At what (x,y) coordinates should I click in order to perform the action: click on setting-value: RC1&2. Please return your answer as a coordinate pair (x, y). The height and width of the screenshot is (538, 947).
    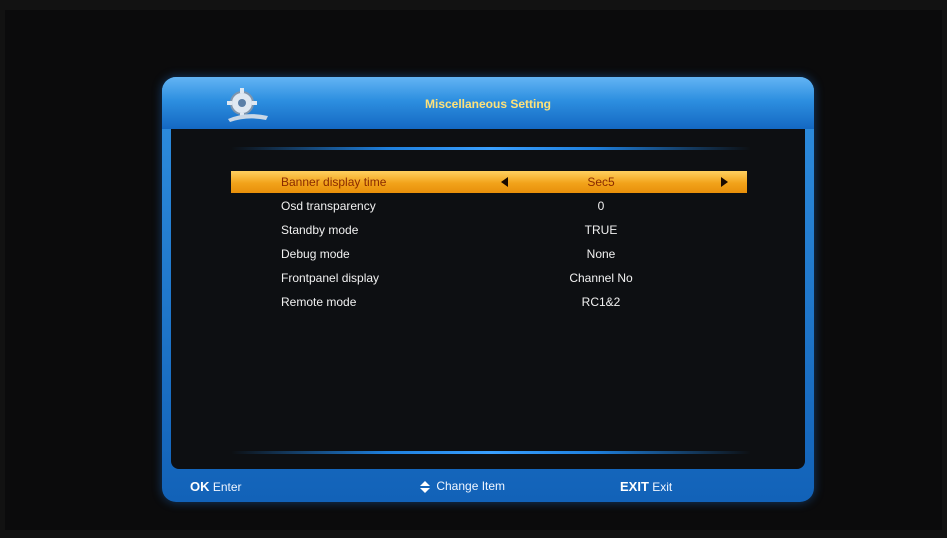
    Looking at the image, I should click on (601, 302).